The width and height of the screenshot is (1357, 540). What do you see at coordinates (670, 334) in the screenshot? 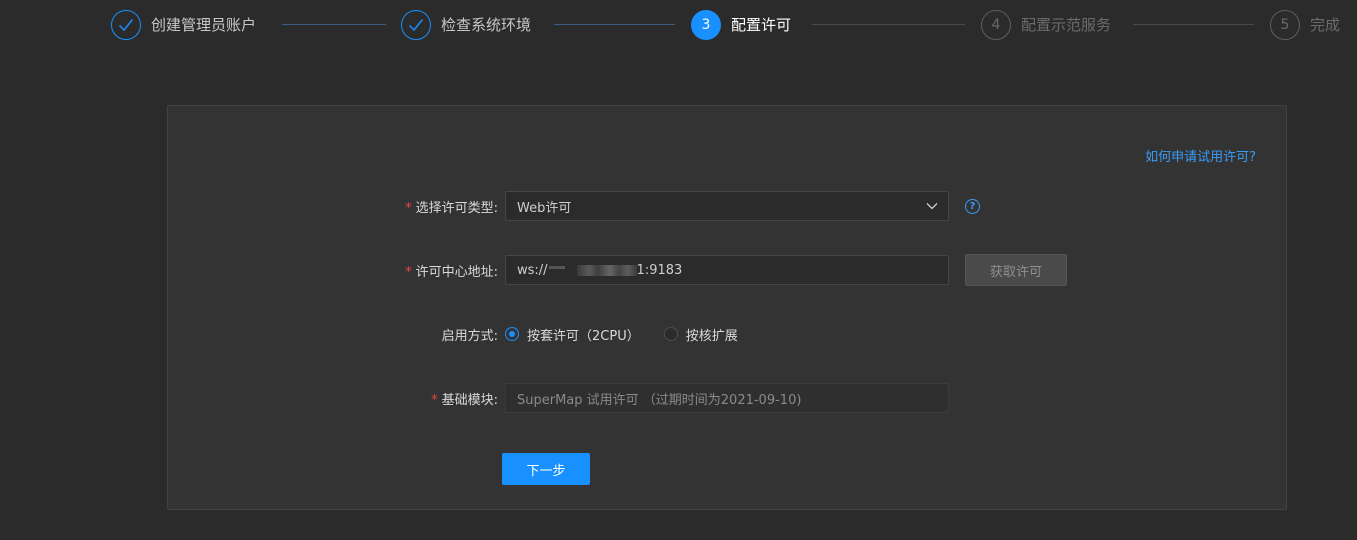
I see `radio-by-core` at bounding box center [670, 334].